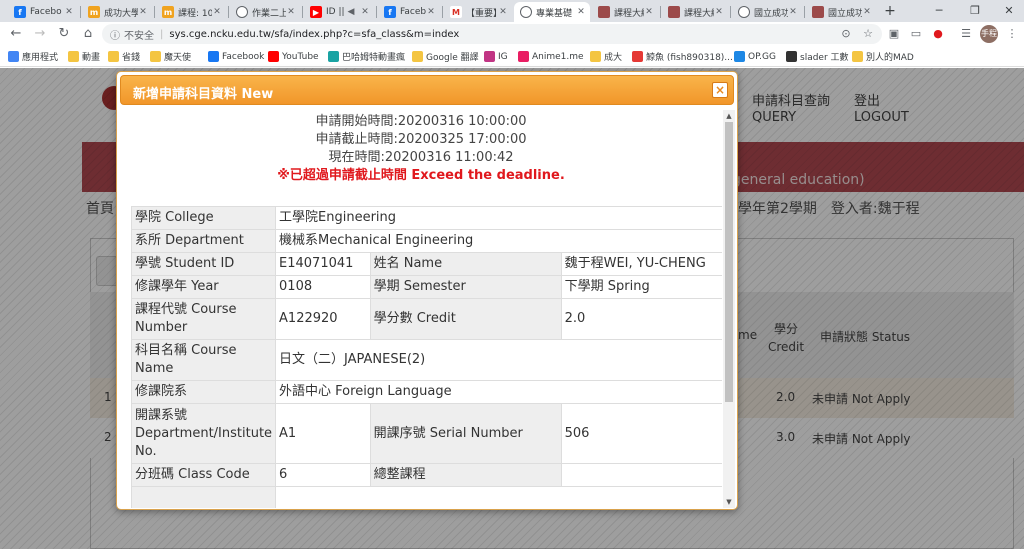 The height and width of the screenshot is (549, 1024). Describe the element at coordinates (16, 34) in the screenshot. I see `back-arrow-icon: ←` at that location.